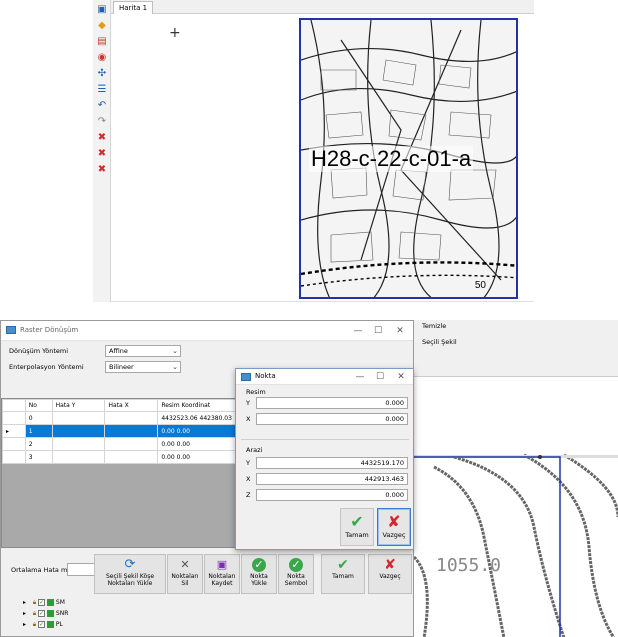 The height and width of the screenshot is (637, 618). I want to click on arazi-x-label: X, so click(248, 479).